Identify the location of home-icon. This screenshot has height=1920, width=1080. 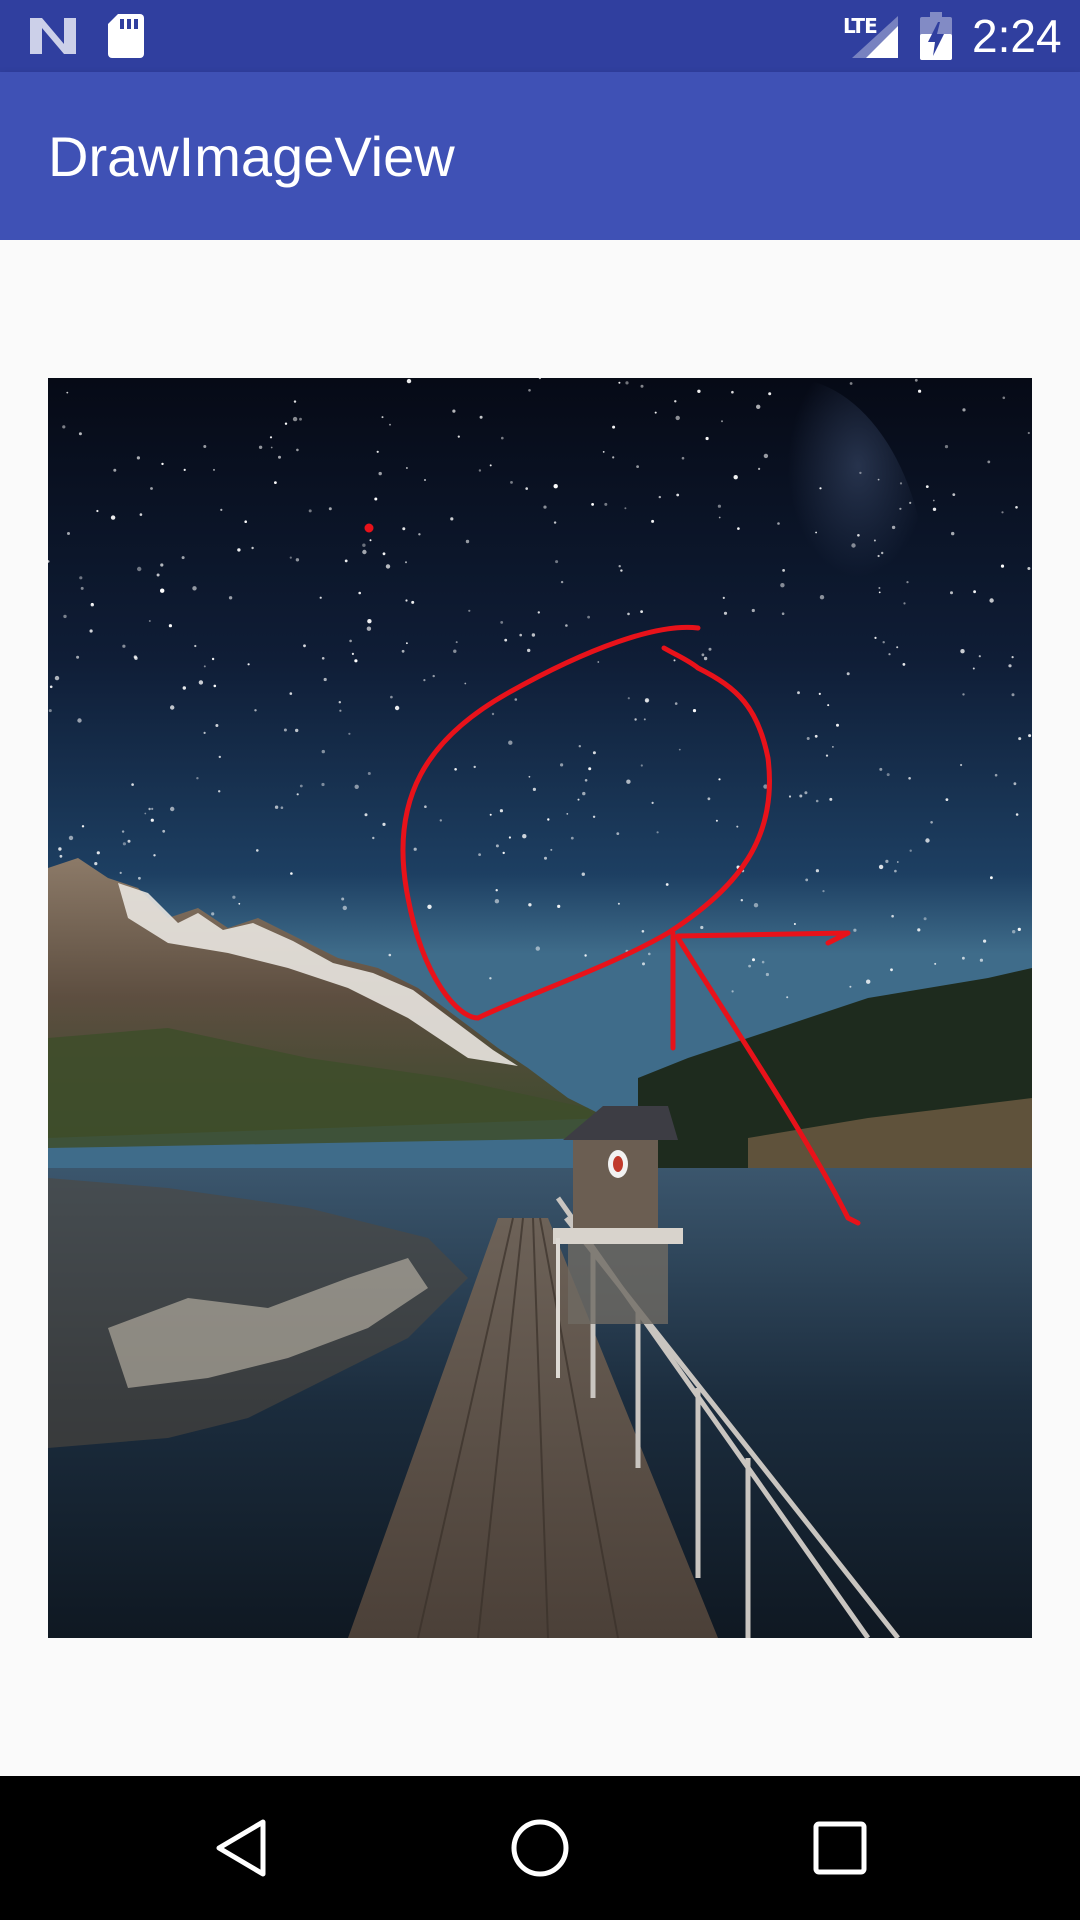
(540, 1848).